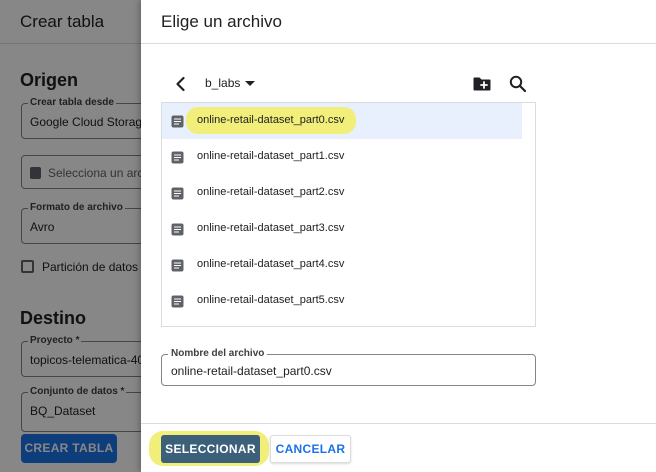  Describe the element at coordinates (221, 21) in the screenshot. I see `dialog-title: Elige un archivo` at that location.